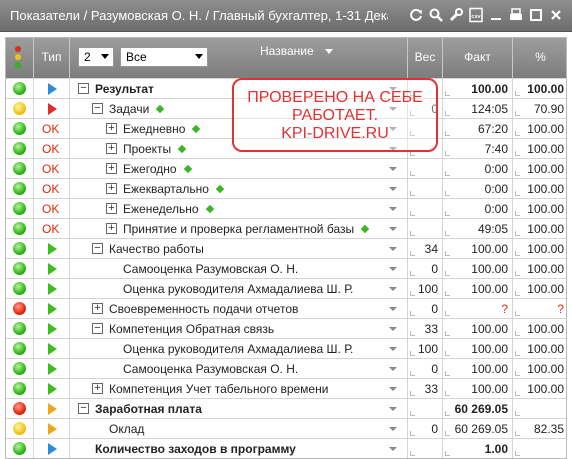  I want to click on fakt-cell: 124:05, so click(478, 108).